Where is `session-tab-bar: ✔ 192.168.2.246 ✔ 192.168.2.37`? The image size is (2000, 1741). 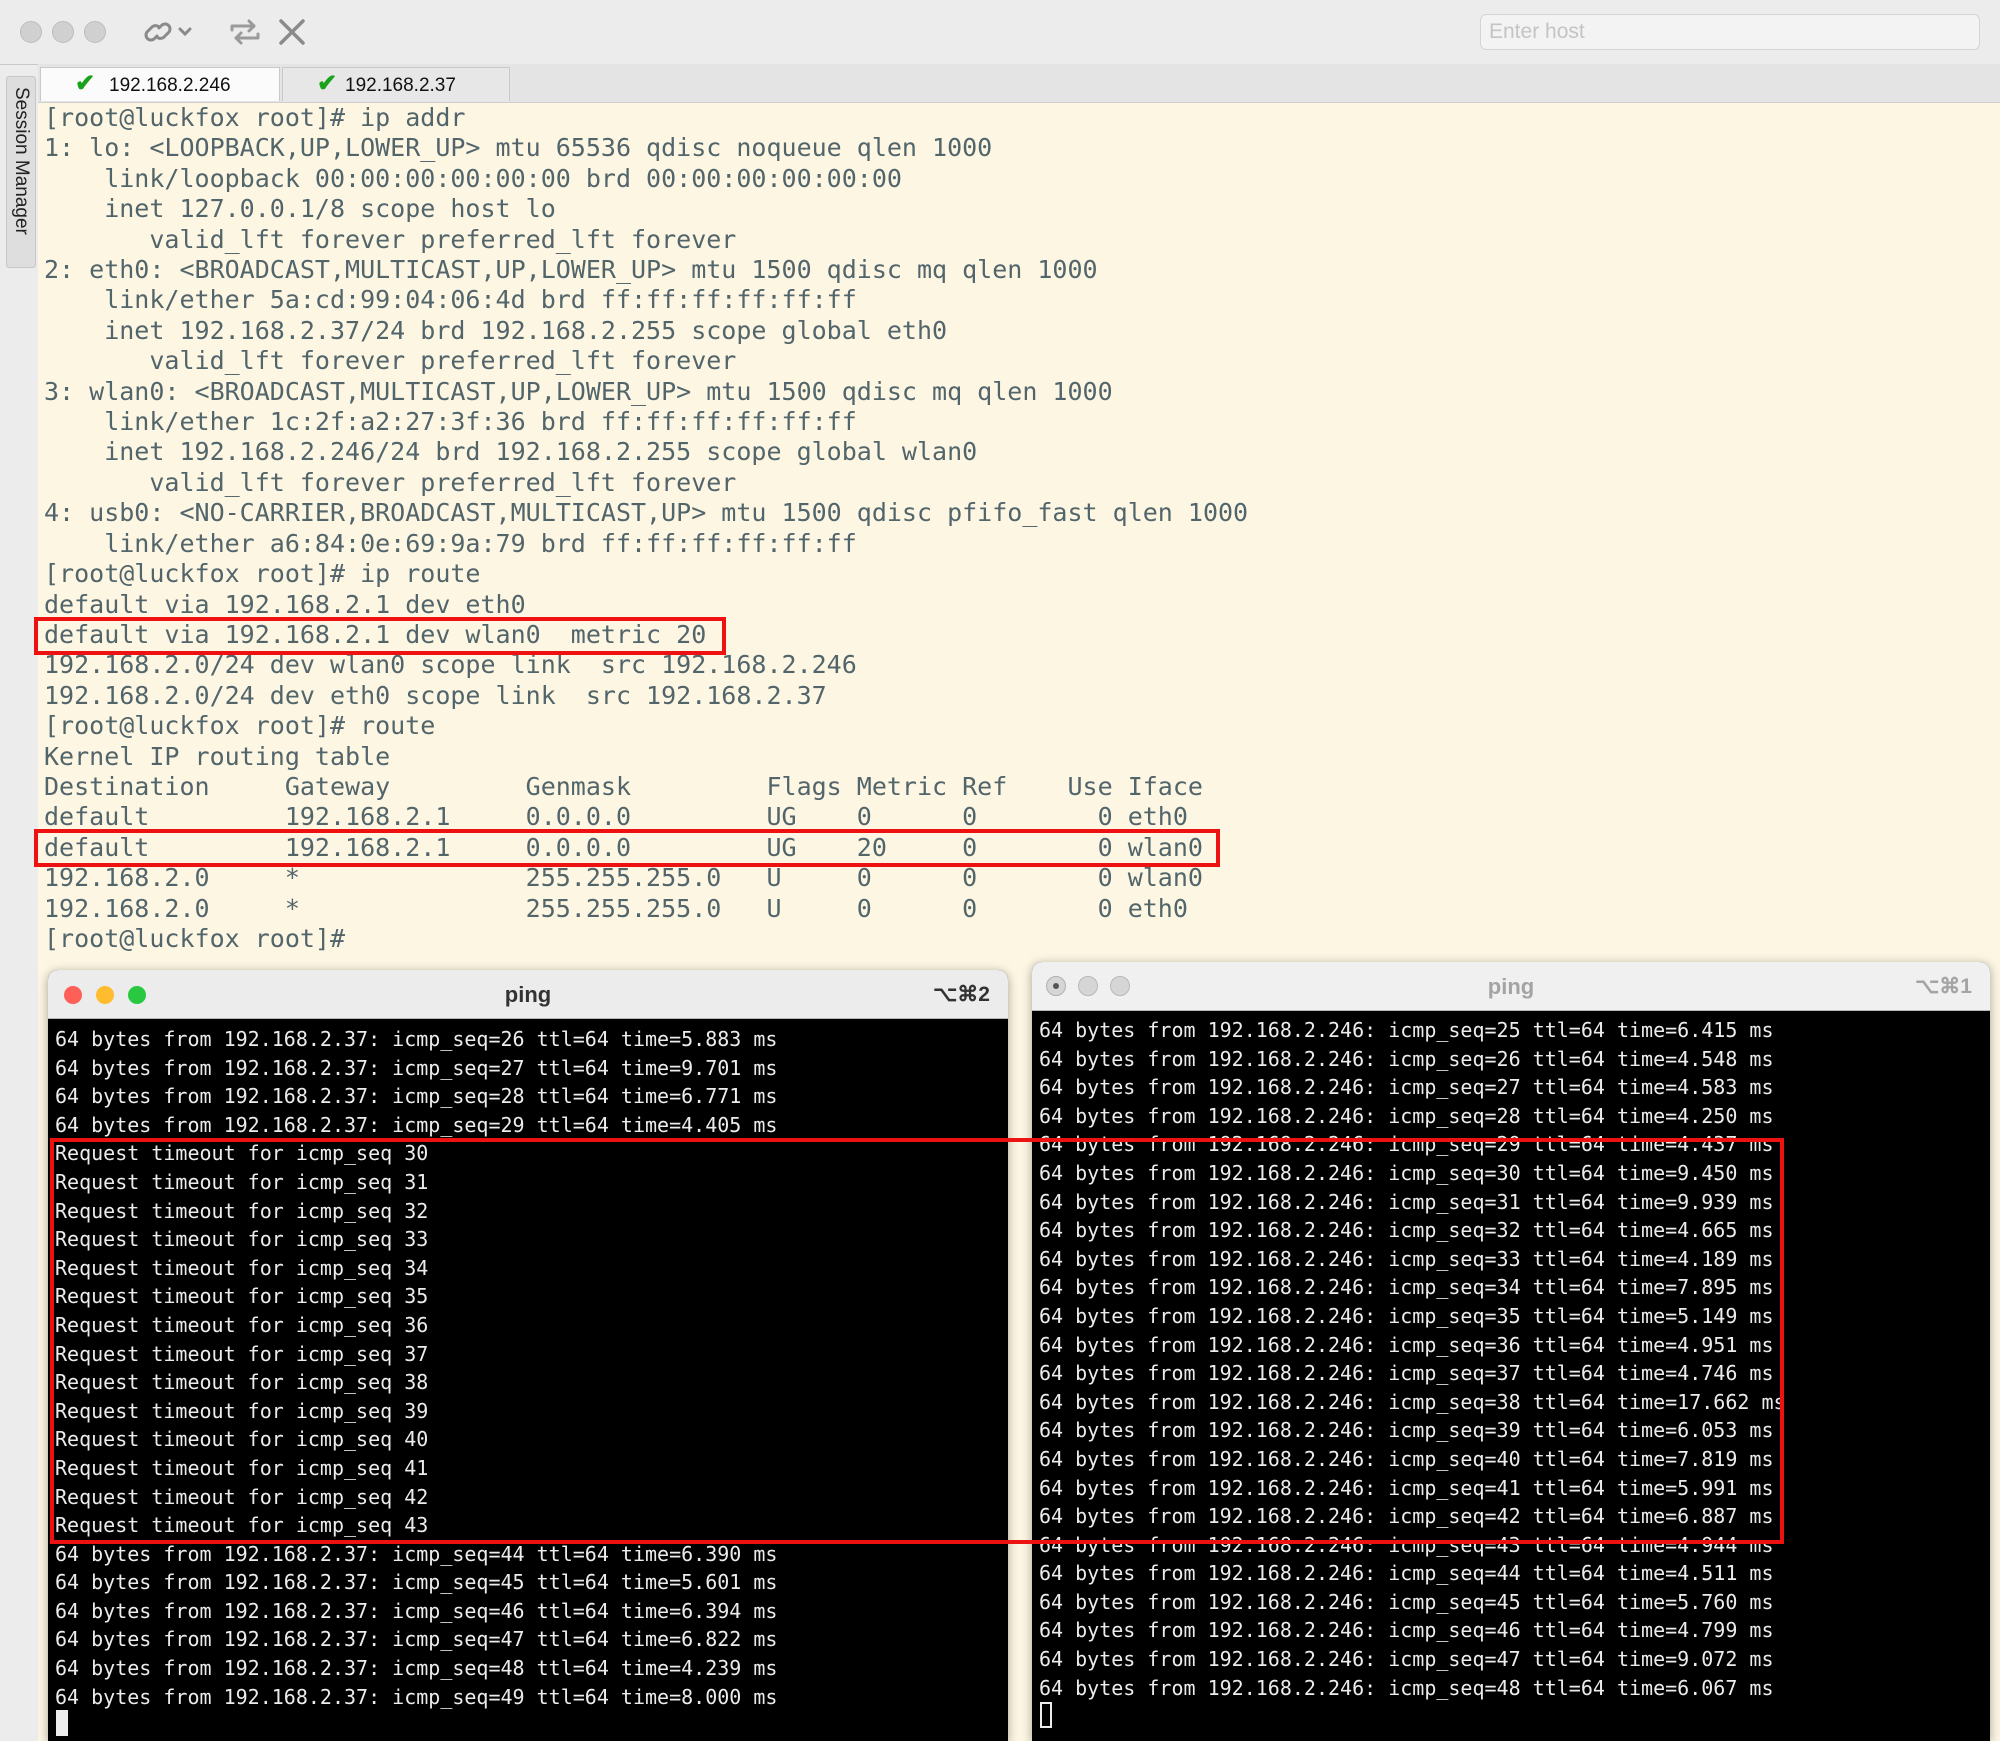
session-tab-bar: ✔ 192.168.2.246 ✔ 192.168.2.37 is located at coordinates (1019, 83).